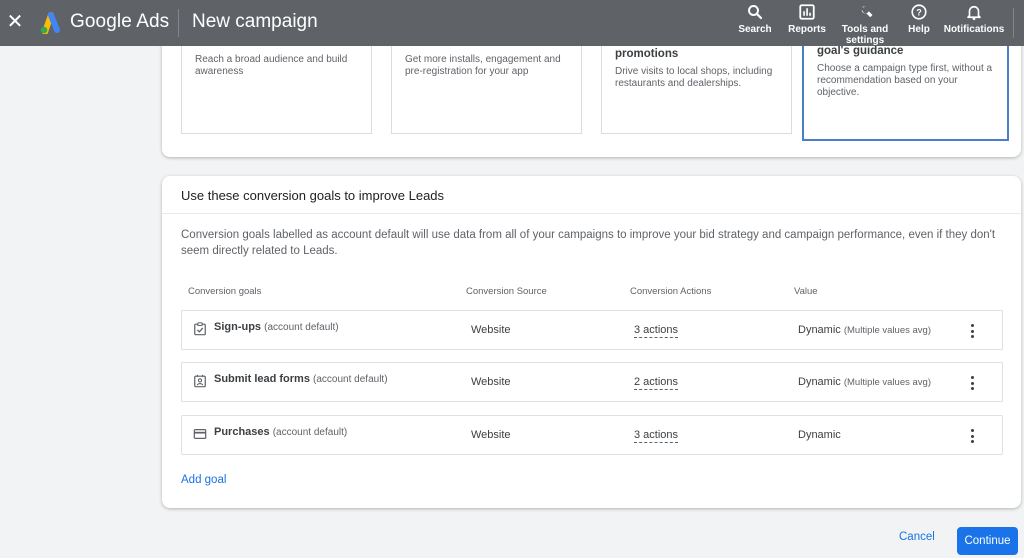 This screenshot has width=1024, height=558. Describe the element at coordinates (867, 11) in the screenshot. I see `wrench-icon` at that location.